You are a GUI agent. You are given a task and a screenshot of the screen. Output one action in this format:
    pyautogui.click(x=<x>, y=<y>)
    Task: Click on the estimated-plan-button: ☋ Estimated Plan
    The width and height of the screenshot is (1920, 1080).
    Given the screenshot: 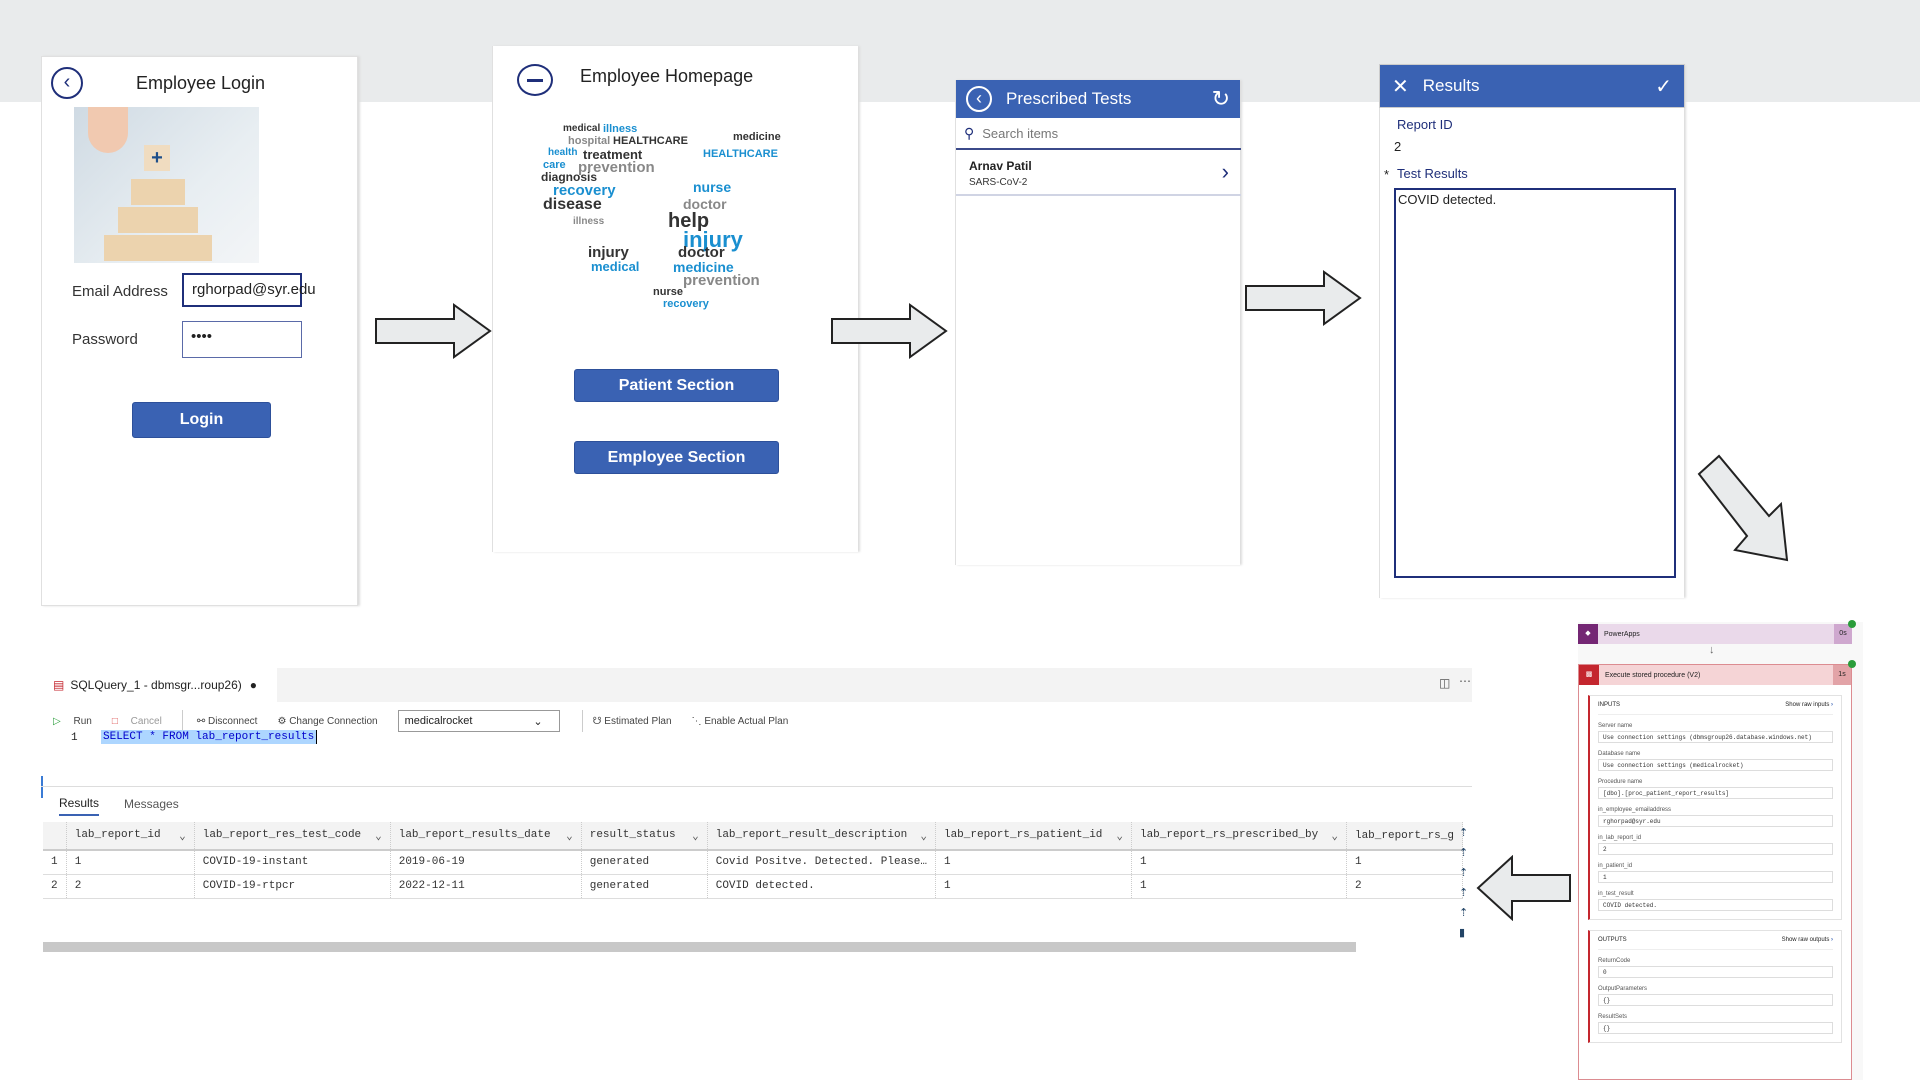 What is the action you would take?
    pyautogui.click(x=637, y=721)
    